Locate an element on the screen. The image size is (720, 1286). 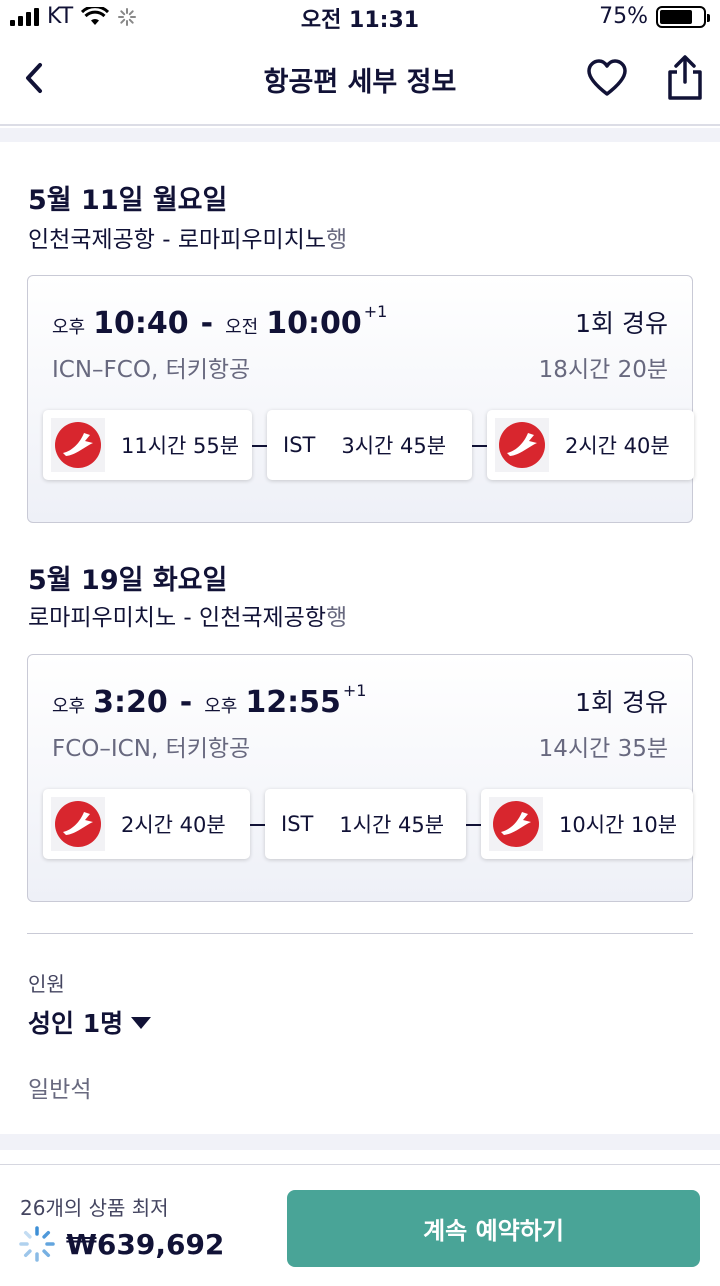
price-row: ₩639,692 is located at coordinates (121, 1244).